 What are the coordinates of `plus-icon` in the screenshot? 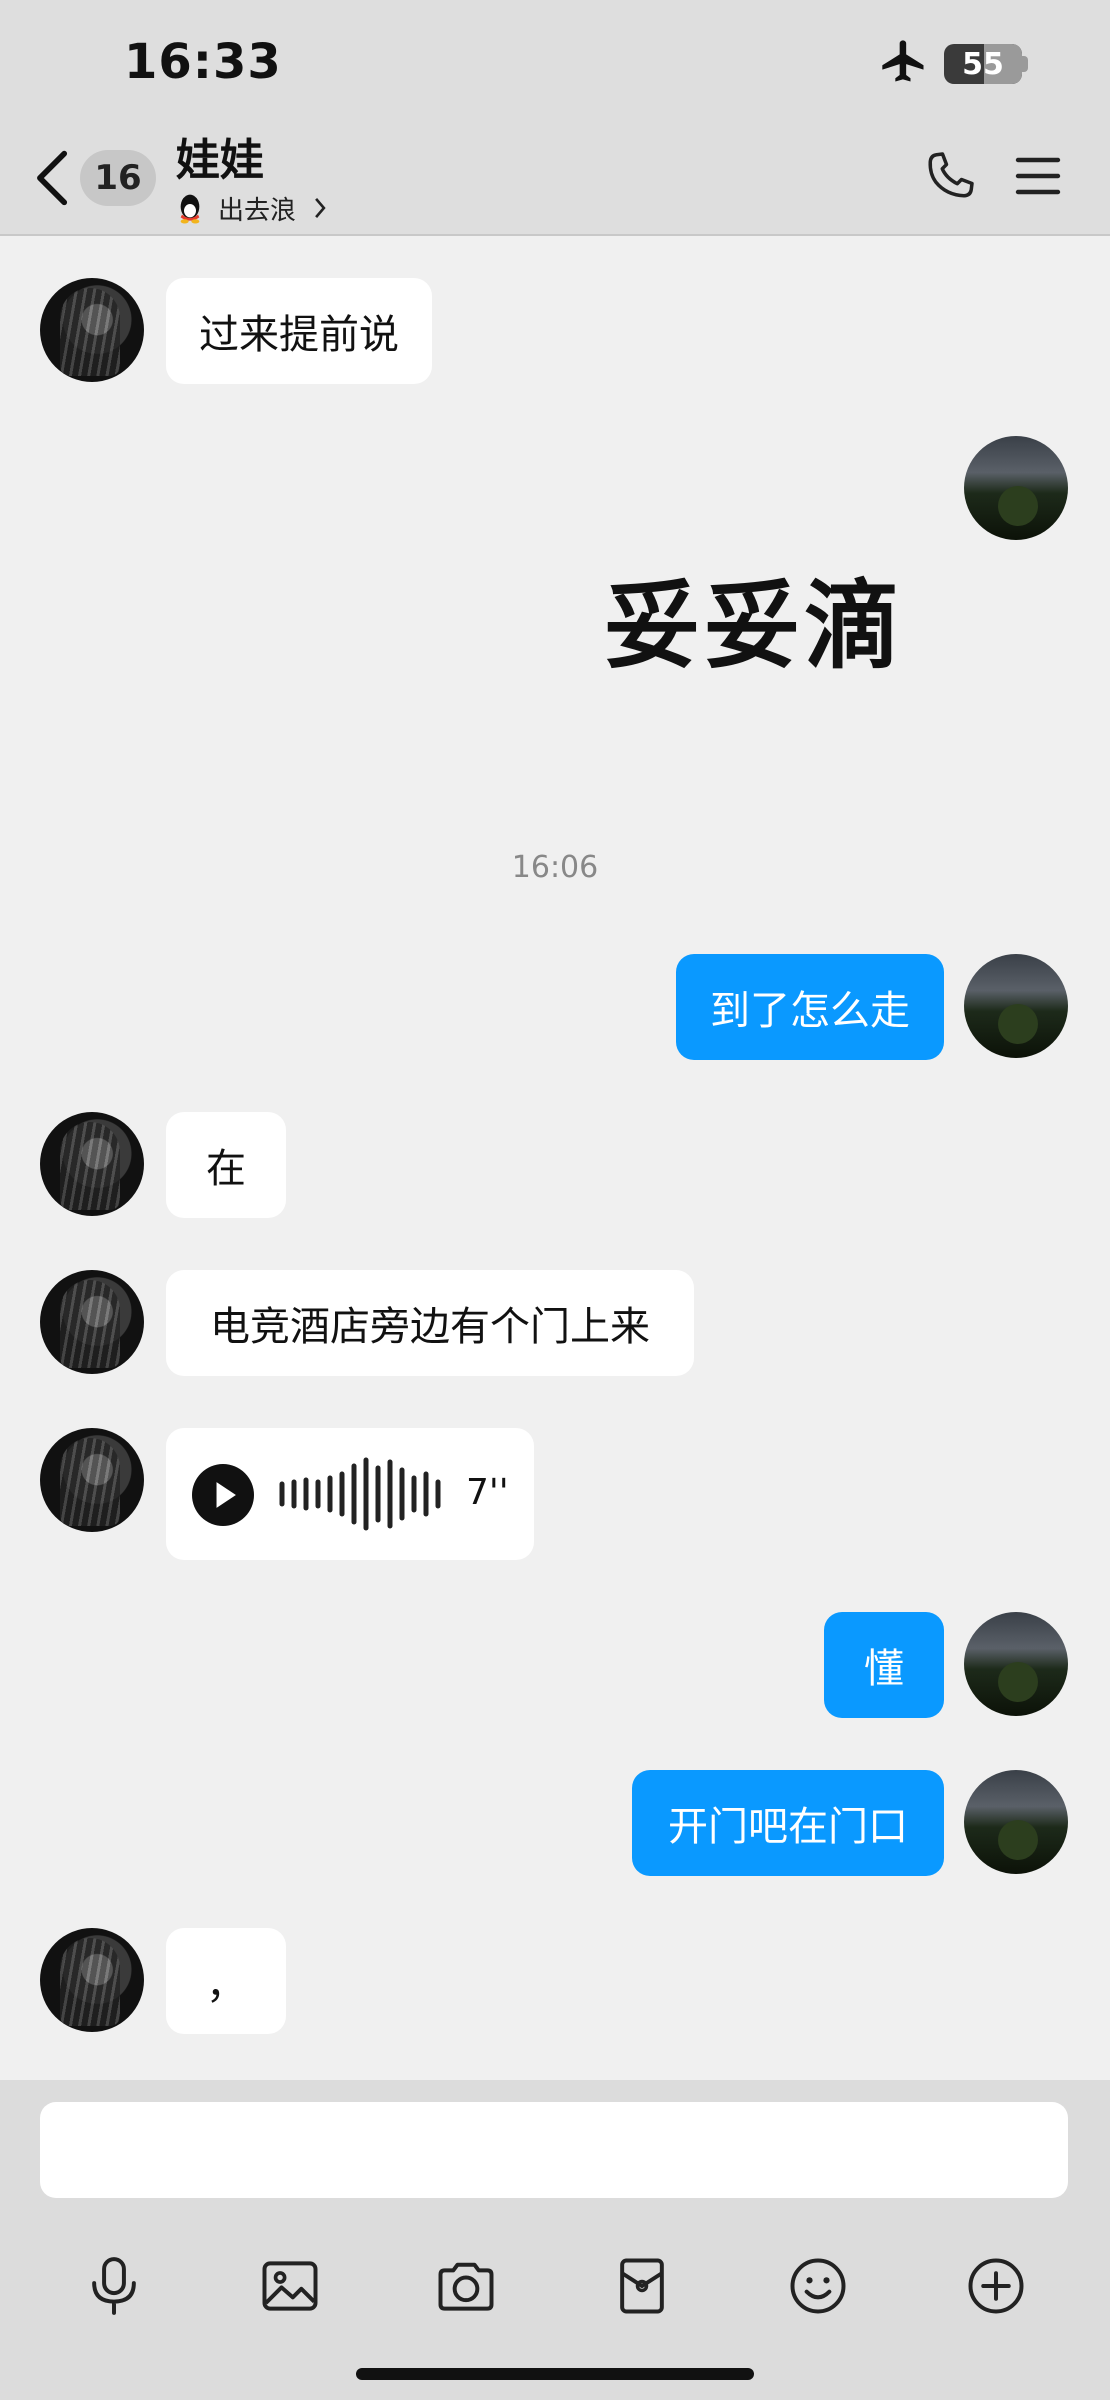 It's located at (996, 2286).